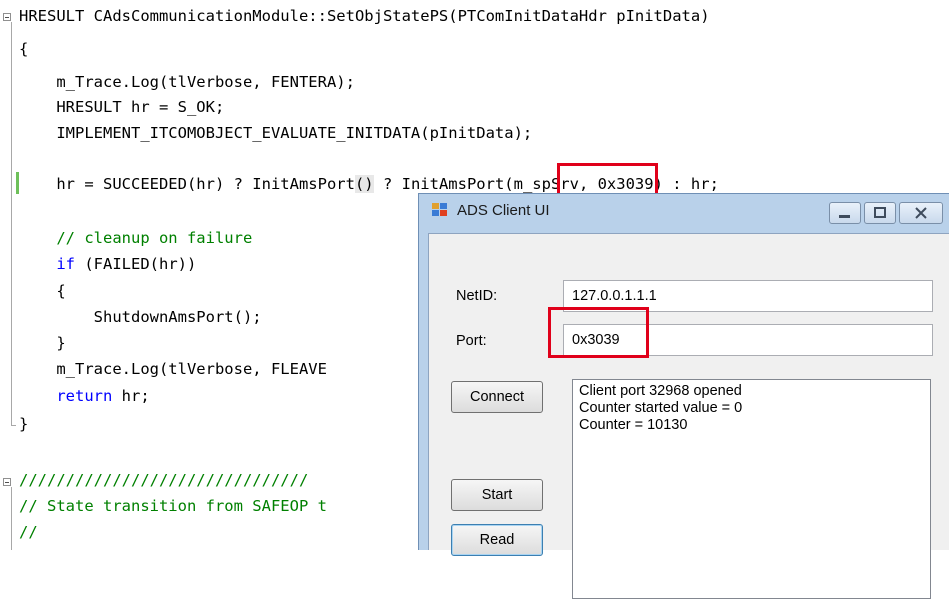  Describe the element at coordinates (136, 238) in the screenshot. I see `code-line-comment-cleanup: // cleanup on failure` at that location.